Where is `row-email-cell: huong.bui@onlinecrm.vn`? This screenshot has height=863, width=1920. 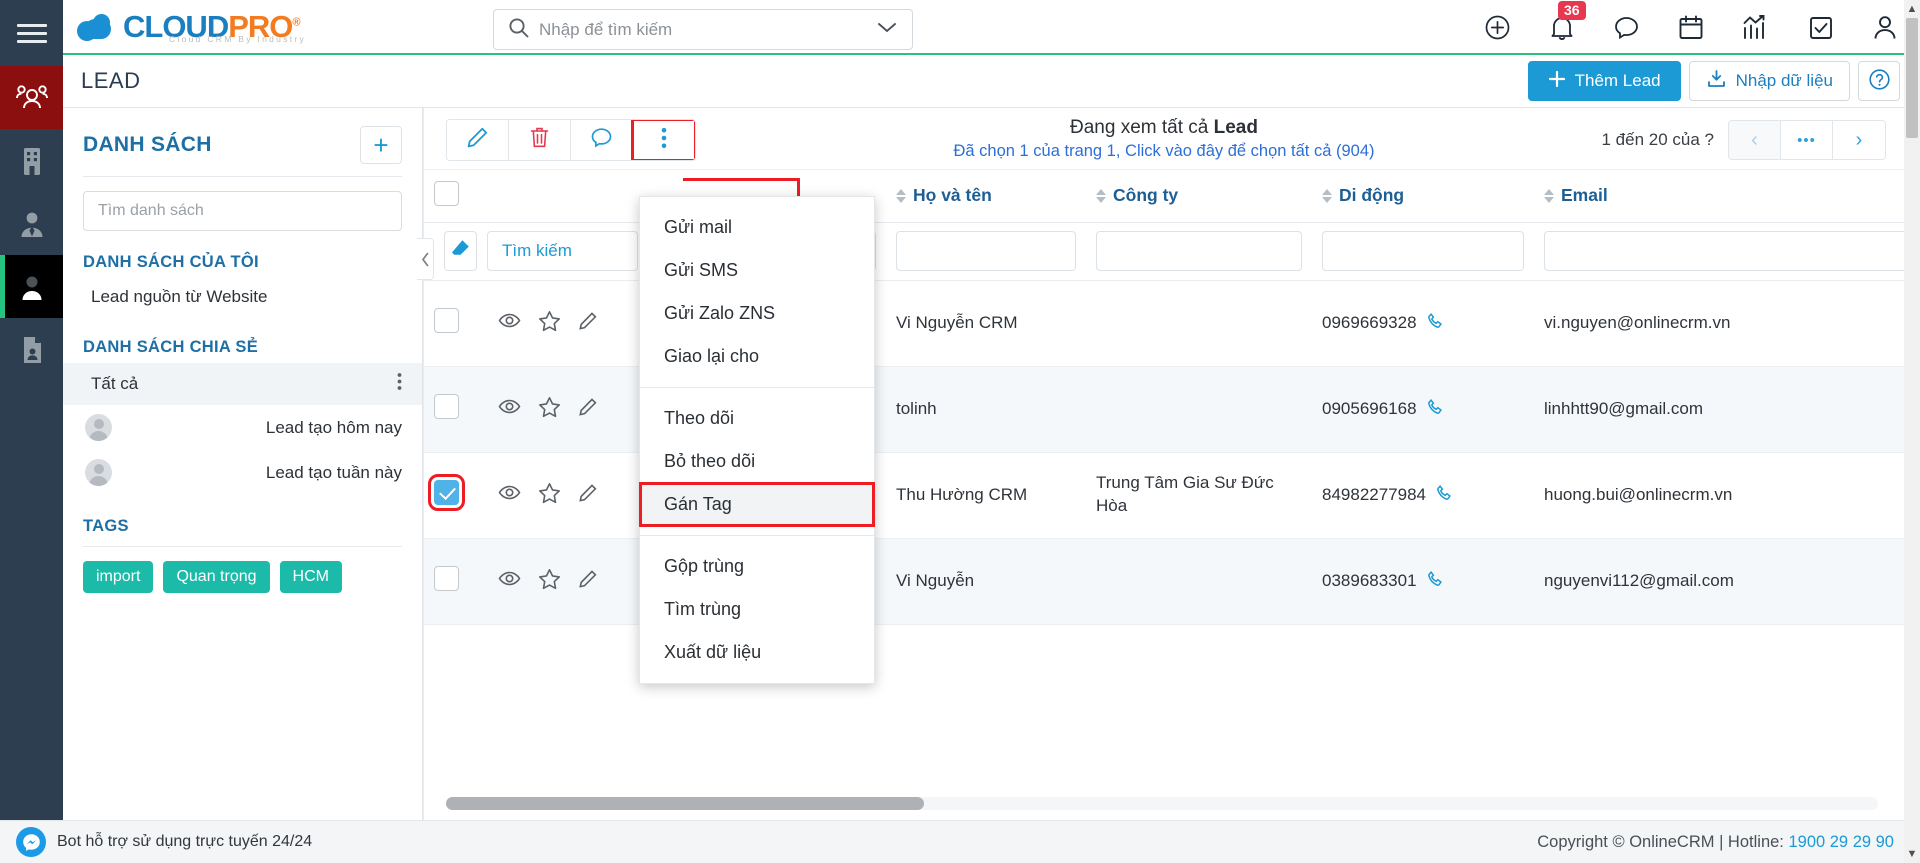 row-email-cell: huong.bui@onlinecrm.vn is located at coordinates (1719, 495).